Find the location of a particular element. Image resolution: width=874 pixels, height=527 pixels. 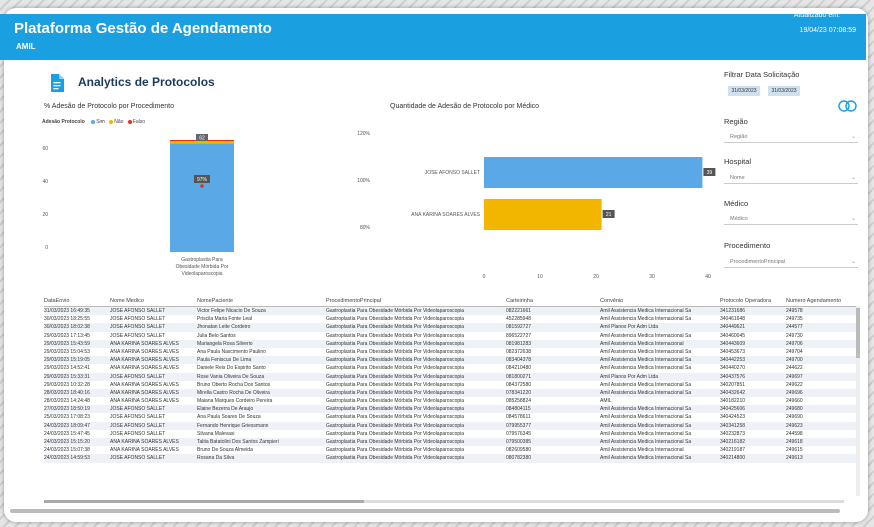

table-cell: 249697 is located at coordinates (794, 376).